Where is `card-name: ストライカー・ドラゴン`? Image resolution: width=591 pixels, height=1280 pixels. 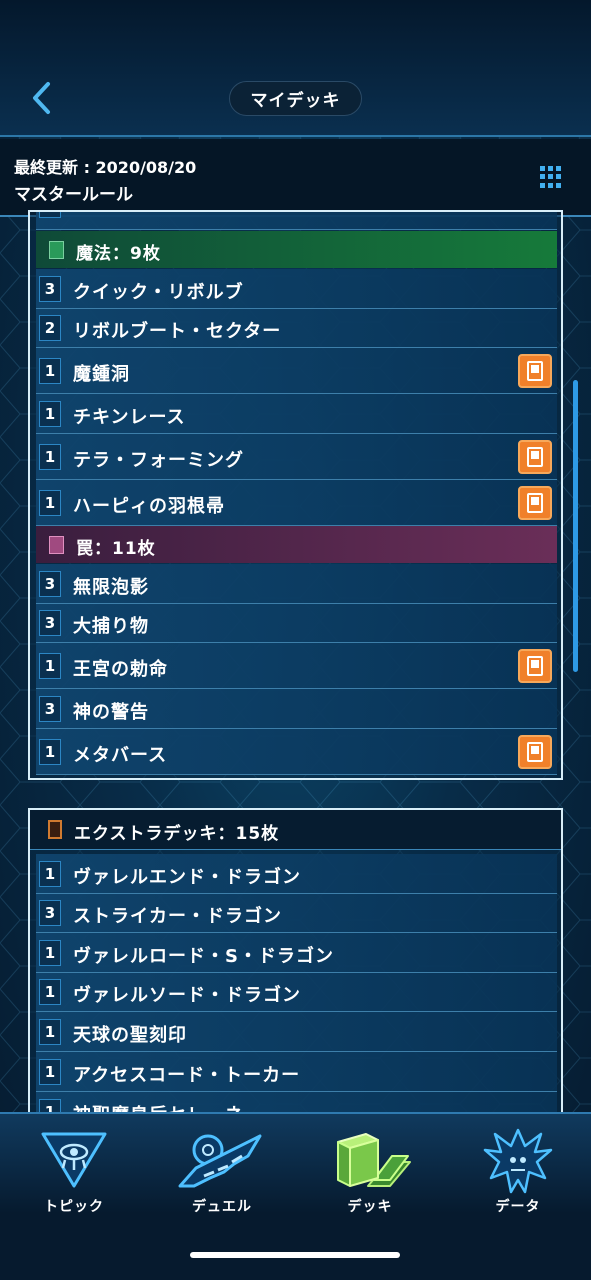
card-name: ストライカー・ドラゴン is located at coordinates (177, 916).